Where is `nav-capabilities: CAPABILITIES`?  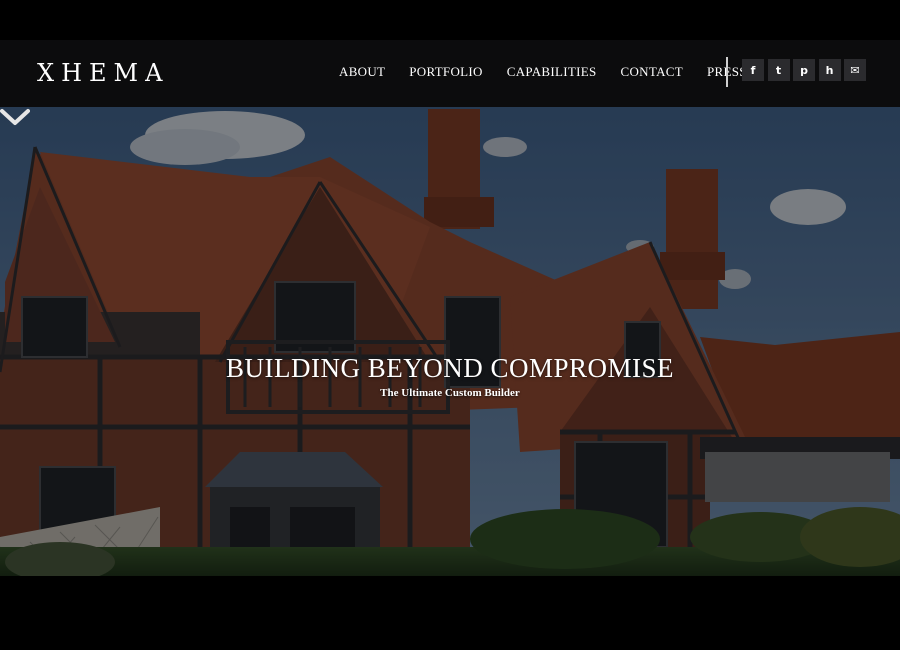
nav-capabilities: CAPABILITIES is located at coordinates (552, 72).